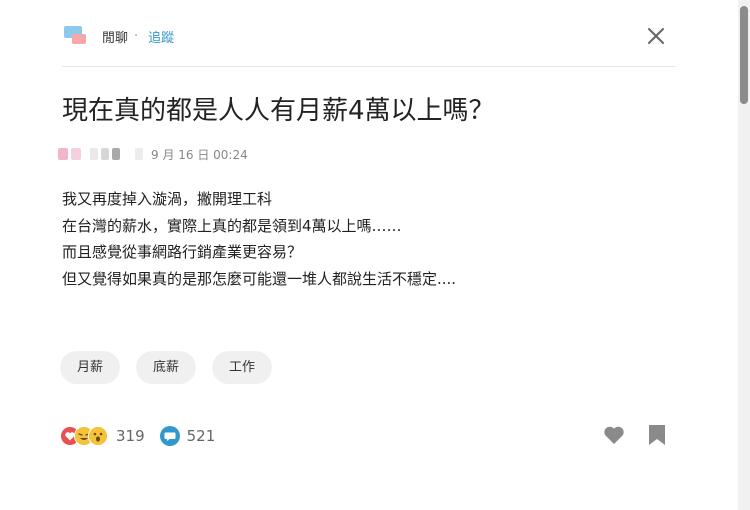 The image size is (750, 510). Describe the element at coordinates (369, 66) in the screenshot. I see `header-divider` at that location.